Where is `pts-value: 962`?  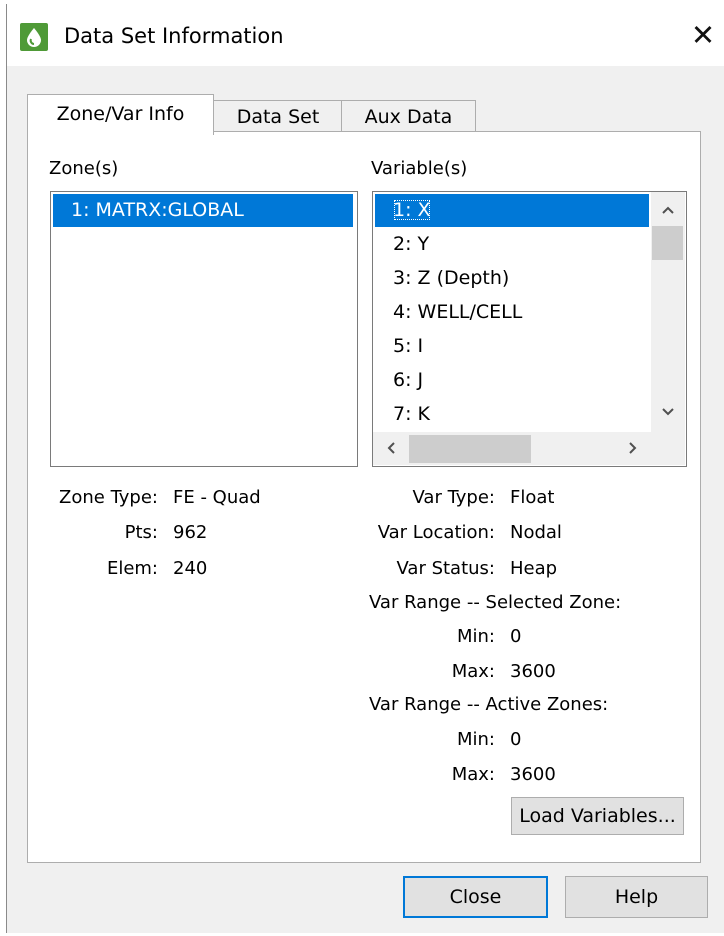
pts-value: 962 is located at coordinates (190, 532).